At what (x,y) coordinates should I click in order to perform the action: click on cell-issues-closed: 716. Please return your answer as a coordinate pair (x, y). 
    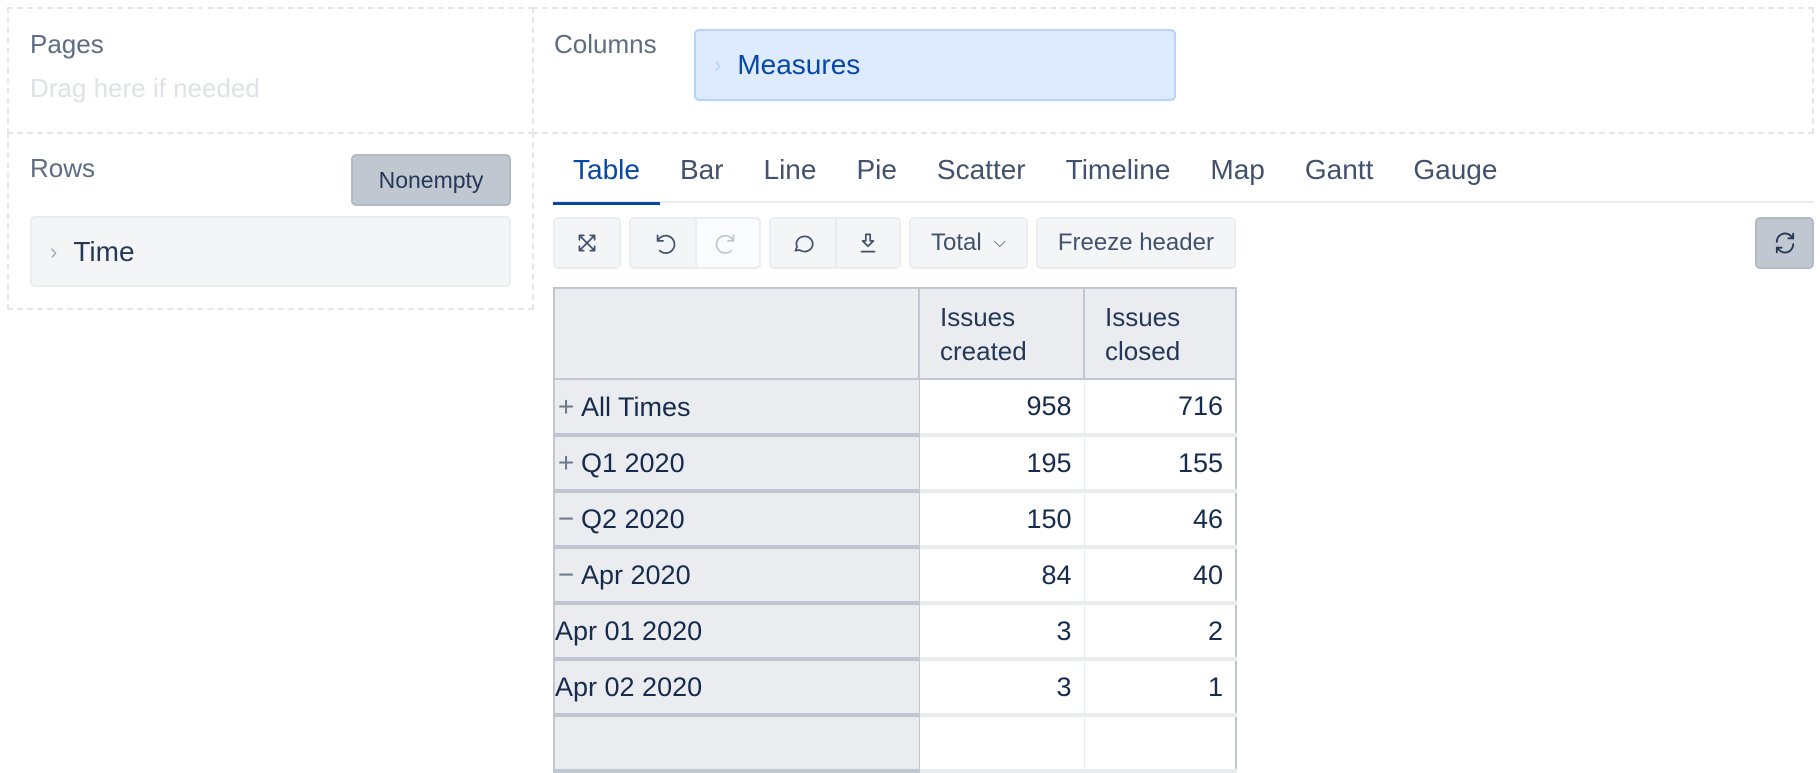
    Looking at the image, I should click on (1160, 408).